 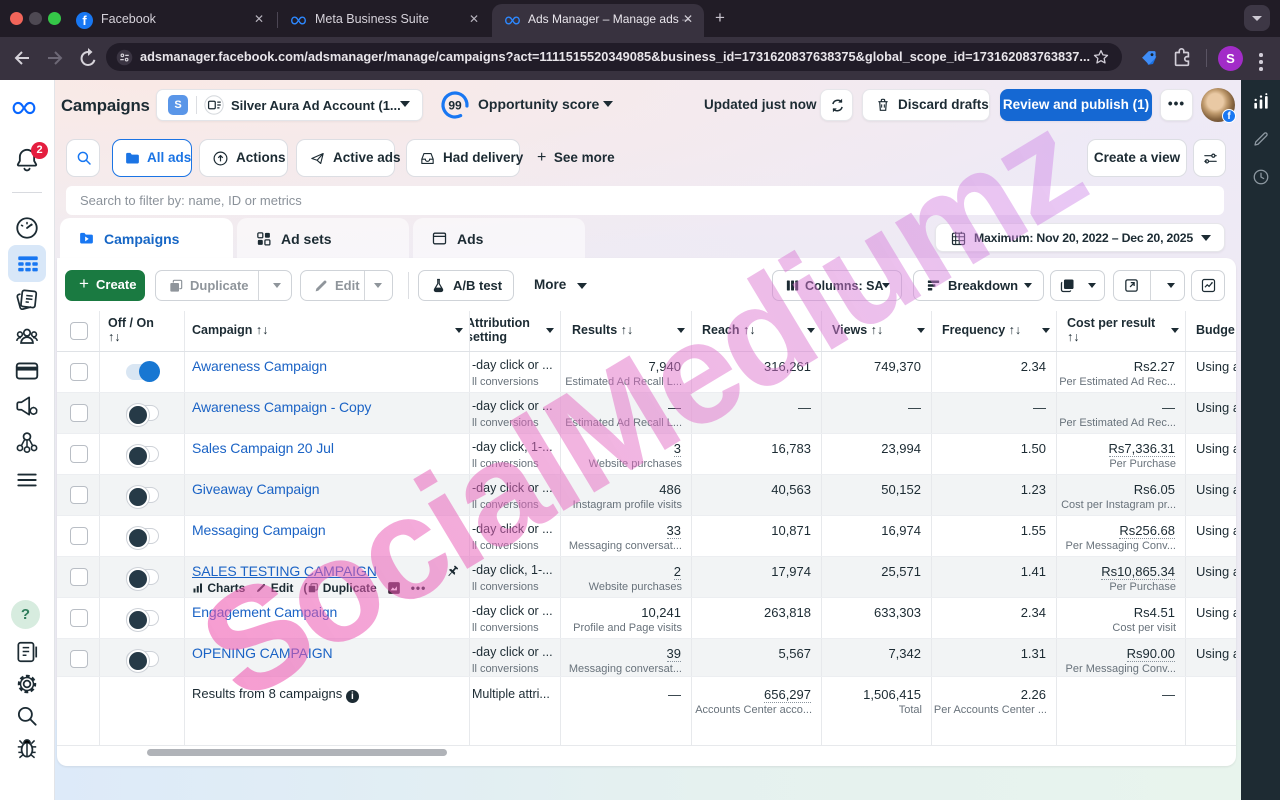 I want to click on svg-text: 99, so click(x=455, y=106).